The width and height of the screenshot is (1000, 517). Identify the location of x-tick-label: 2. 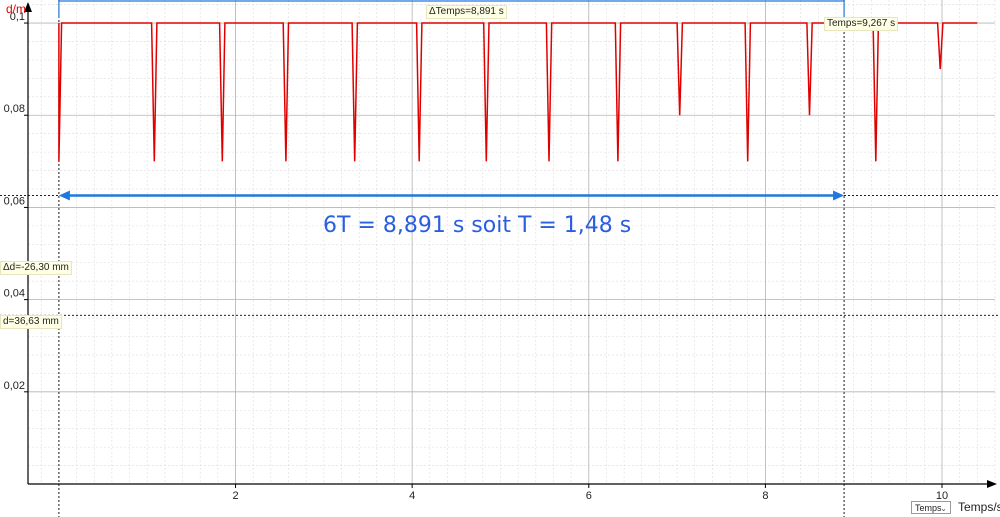
(235, 496).